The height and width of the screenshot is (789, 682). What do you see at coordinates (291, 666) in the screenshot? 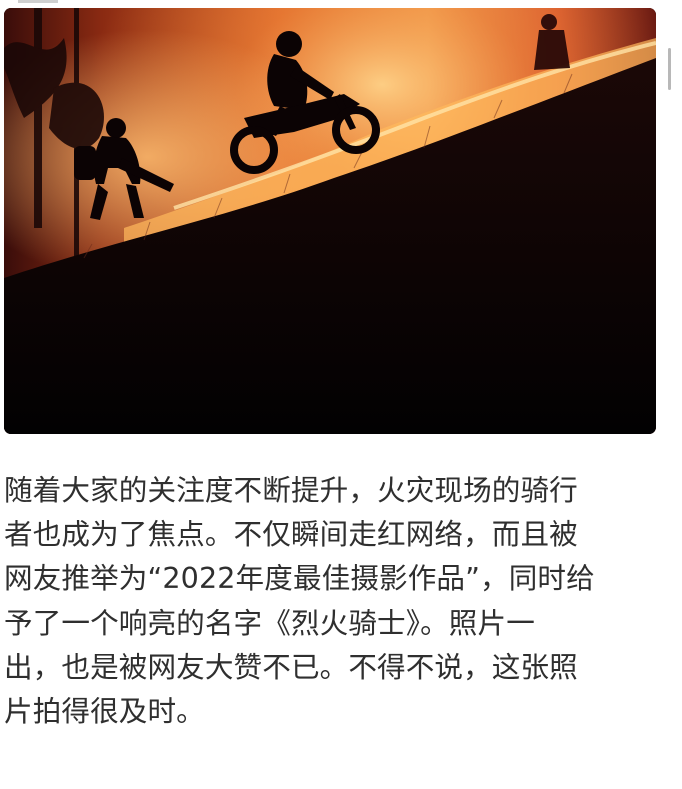
I see `article-line: 出，也是被网友大赞不已。不得不说，这张照` at bounding box center [291, 666].